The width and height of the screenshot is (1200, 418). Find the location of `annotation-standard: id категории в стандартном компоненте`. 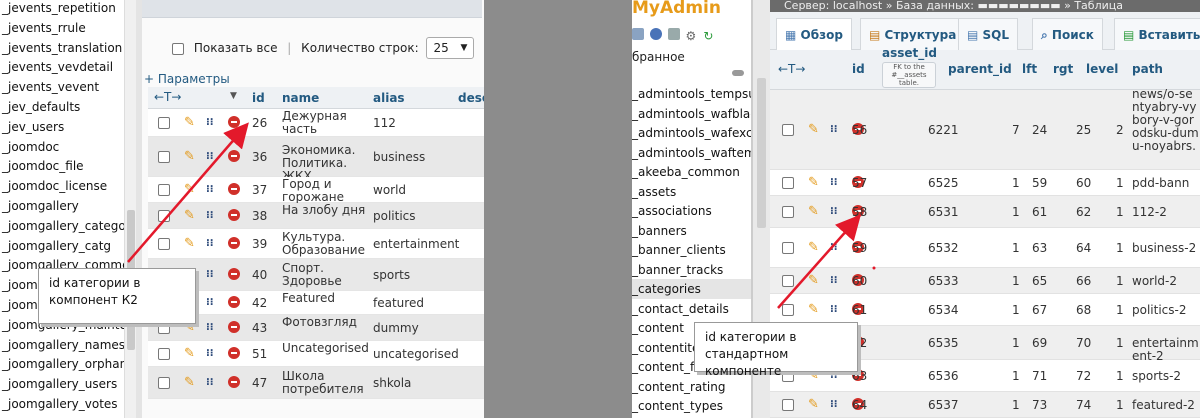

annotation-standard: id категории в стандартном компоненте is located at coordinates (776, 350).